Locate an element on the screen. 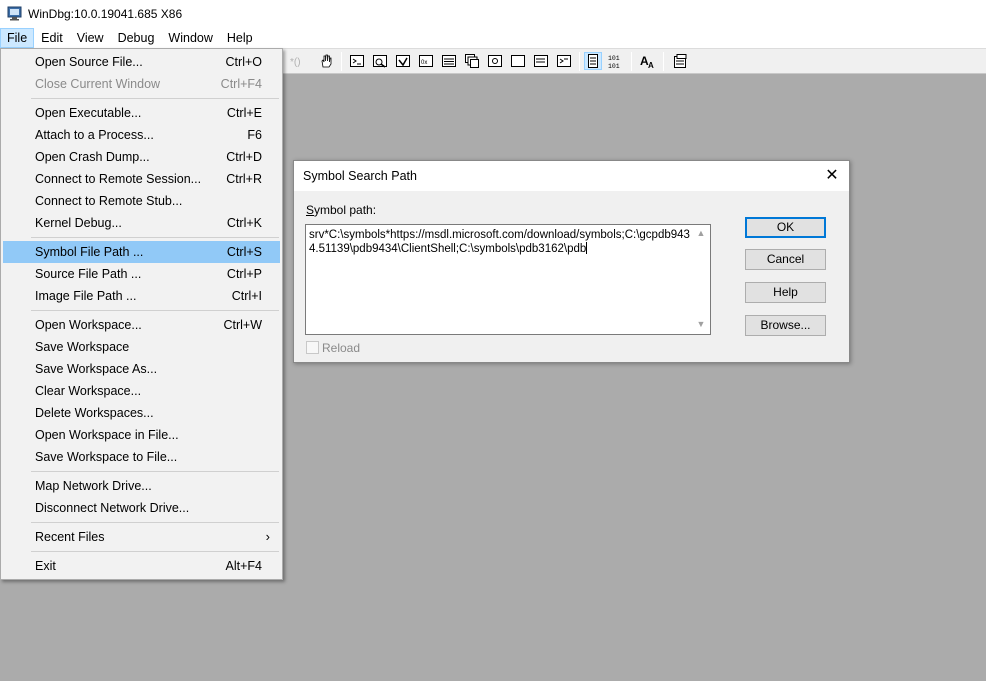 This screenshot has width=986, height=681. menu-item-shortcut: Ctrl+O is located at coordinates (243, 62).